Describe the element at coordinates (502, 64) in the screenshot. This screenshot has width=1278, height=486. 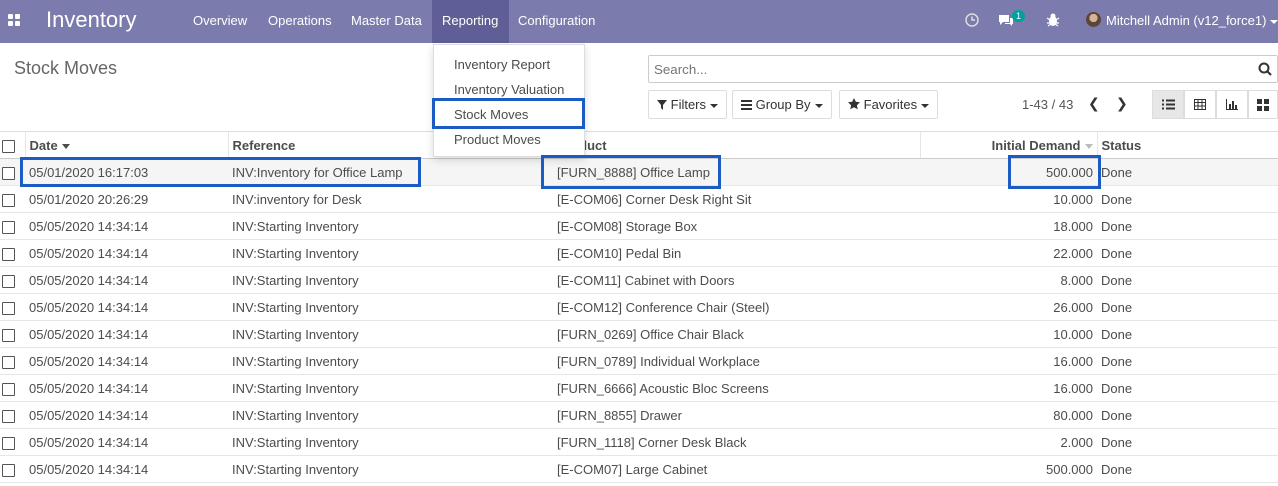
I see `menu-item-inventory-report: Inventory Report` at that location.